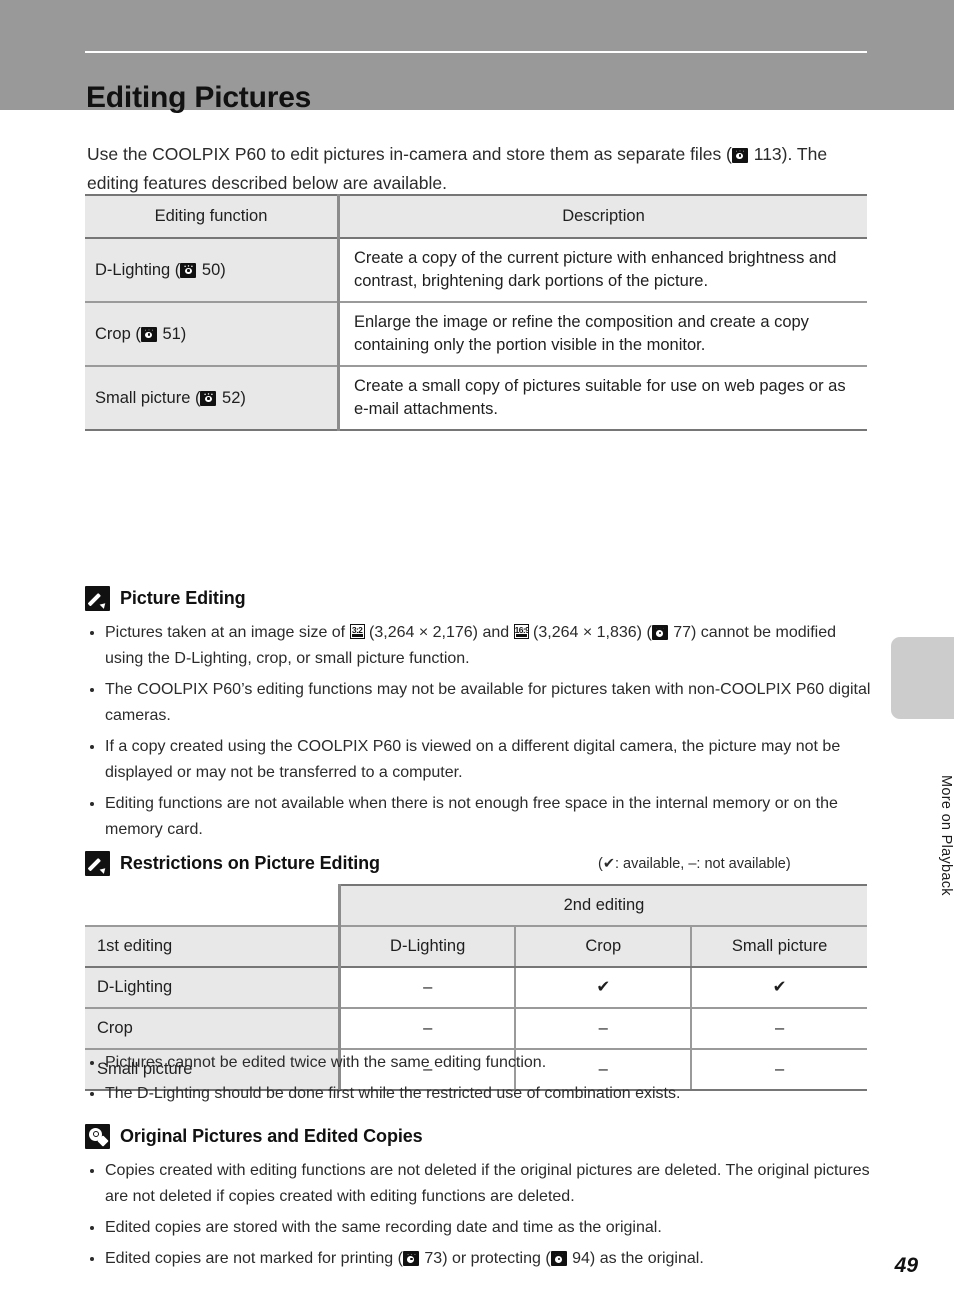 The height and width of the screenshot is (1314, 954). What do you see at coordinates (271, 1136) in the screenshot?
I see `note-title: Original Pictures and Edited Copies` at bounding box center [271, 1136].